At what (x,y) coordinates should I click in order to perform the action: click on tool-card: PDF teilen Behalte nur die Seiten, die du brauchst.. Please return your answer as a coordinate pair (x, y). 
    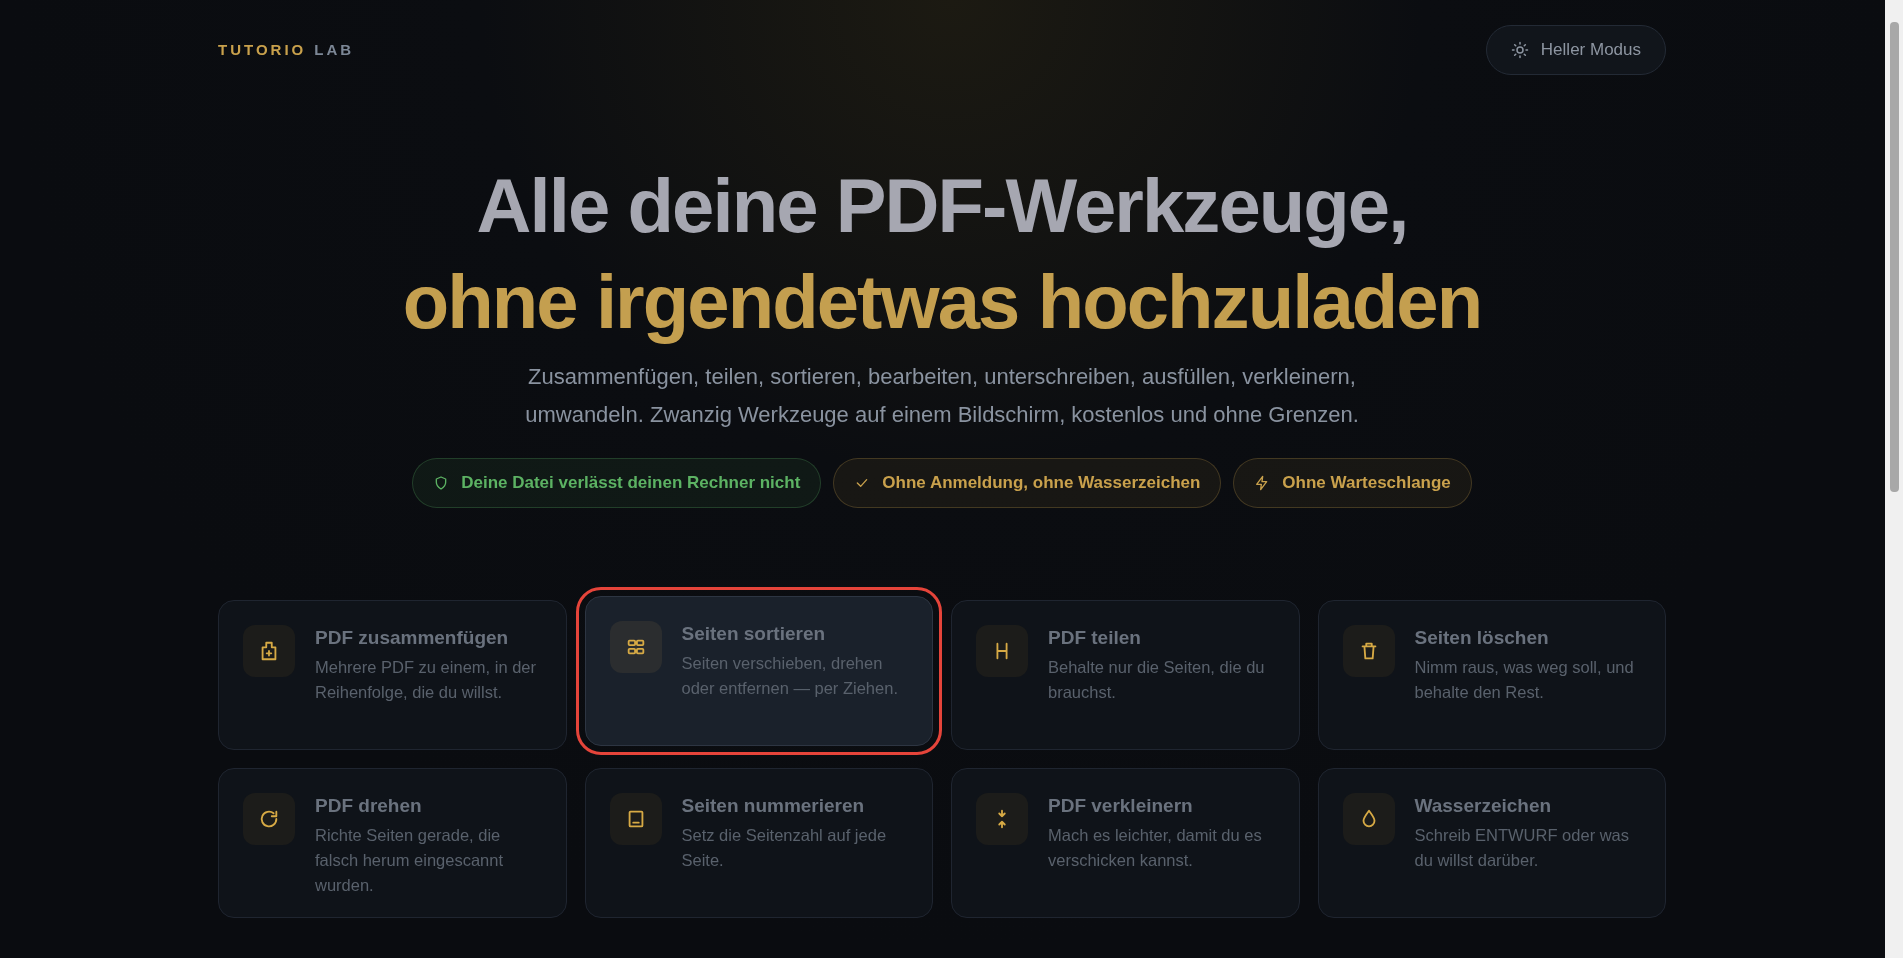
    Looking at the image, I should click on (1125, 675).